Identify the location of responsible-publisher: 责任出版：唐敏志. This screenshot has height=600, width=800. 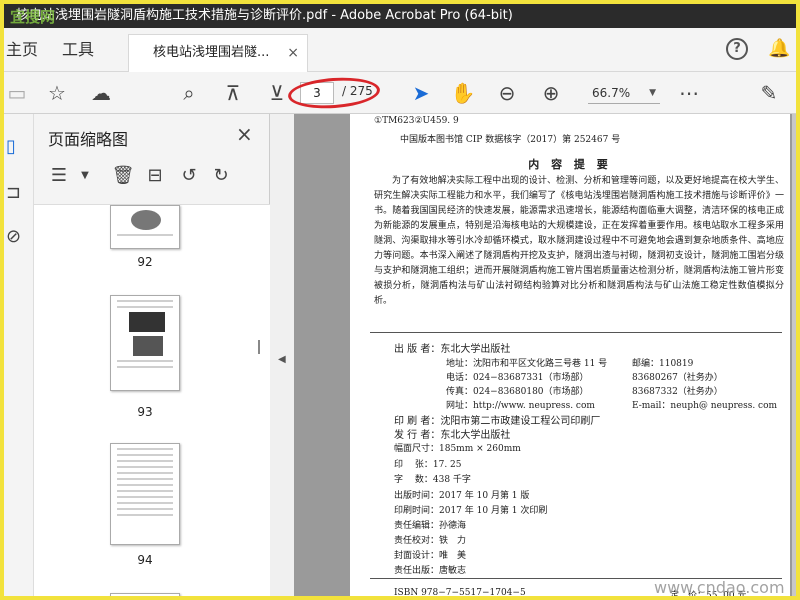
(430, 571).